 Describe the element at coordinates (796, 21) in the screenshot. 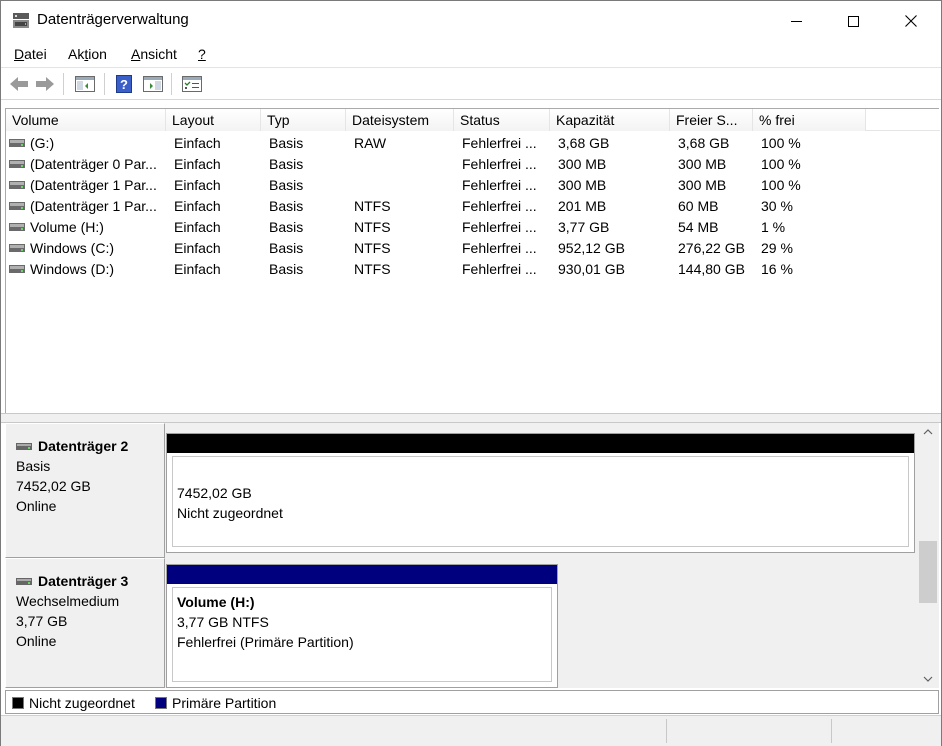

I see `minimize-button` at that location.